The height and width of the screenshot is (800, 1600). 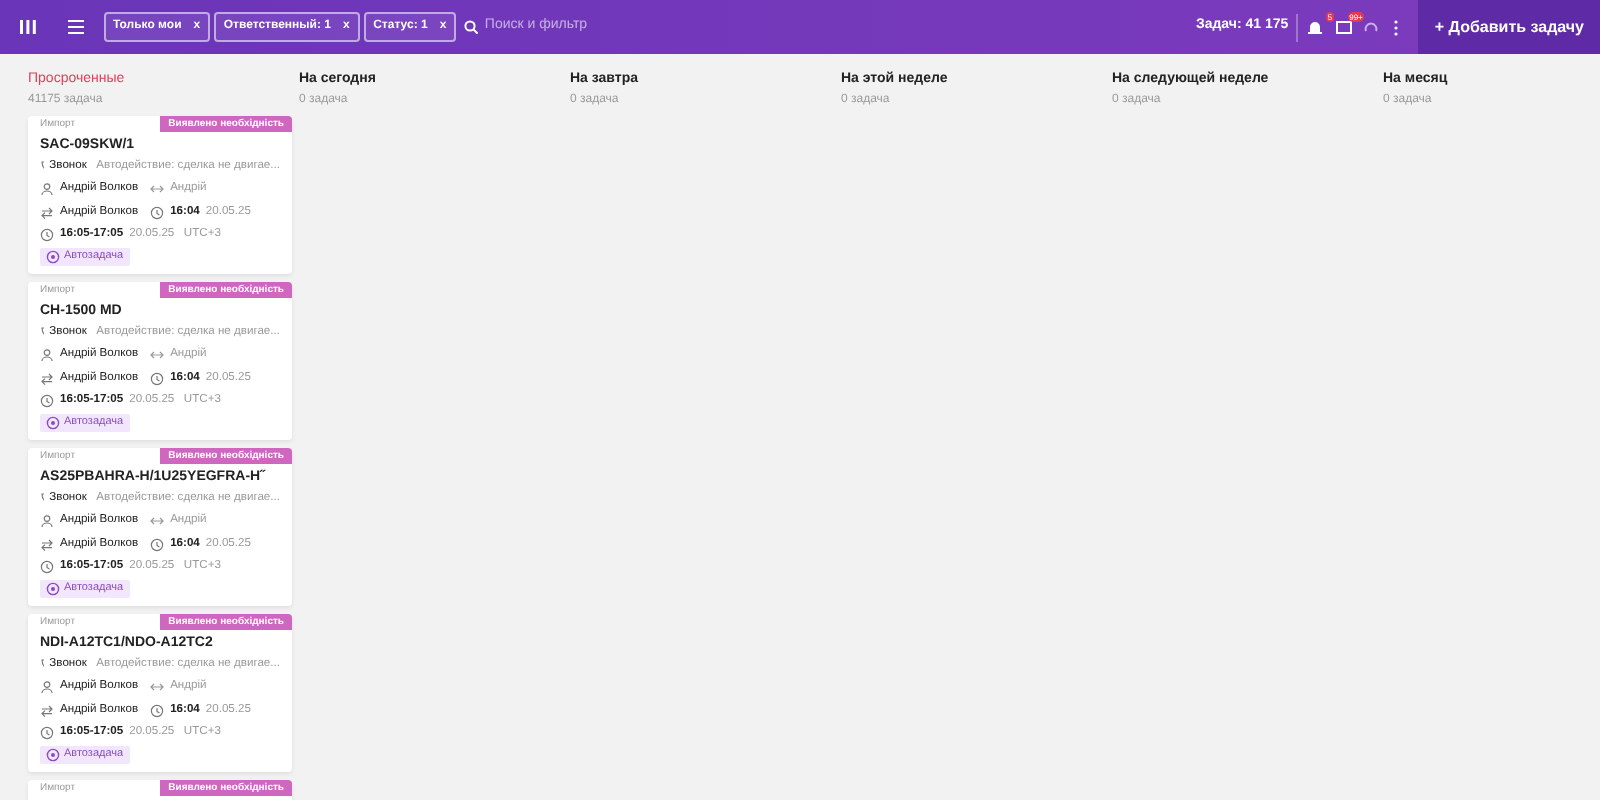 What do you see at coordinates (27, 27) in the screenshot?
I see `columns-icon` at bounding box center [27, 27].